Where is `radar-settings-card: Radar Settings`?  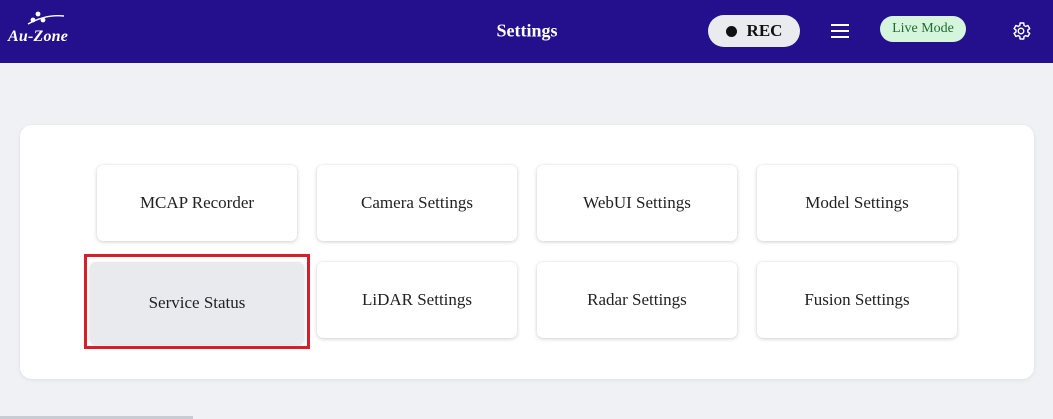 radar-settings-card: Radar Settings is located at coordinates (637, 300).